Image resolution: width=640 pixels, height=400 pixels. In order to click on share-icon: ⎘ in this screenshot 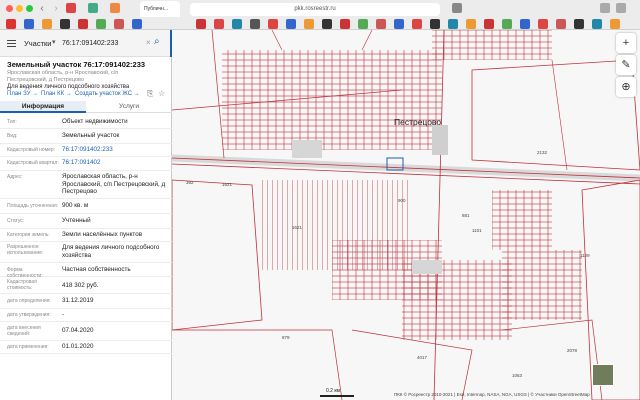, I will do `click(150, 94)`.